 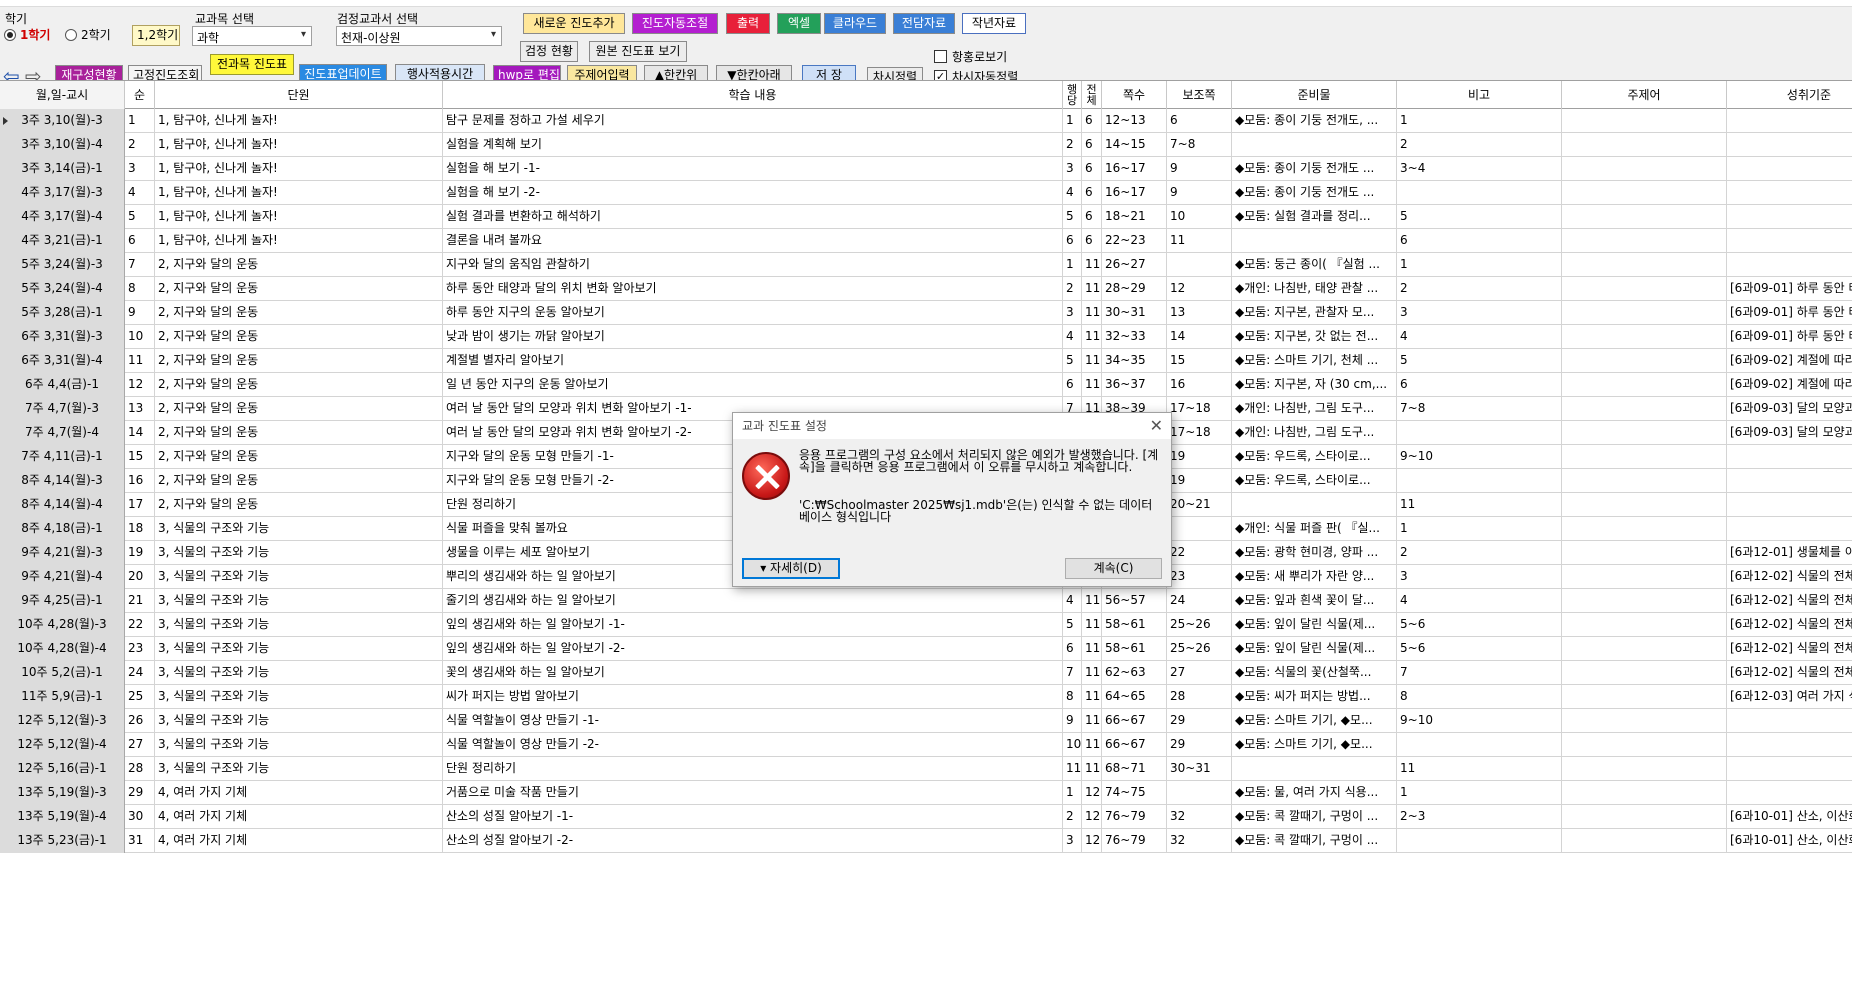 What do you see at coordinates (62, 529) in the screenshot?
I see `row-date-cell: 8주 4,18(금)-1` at bounding box center [62, 529].